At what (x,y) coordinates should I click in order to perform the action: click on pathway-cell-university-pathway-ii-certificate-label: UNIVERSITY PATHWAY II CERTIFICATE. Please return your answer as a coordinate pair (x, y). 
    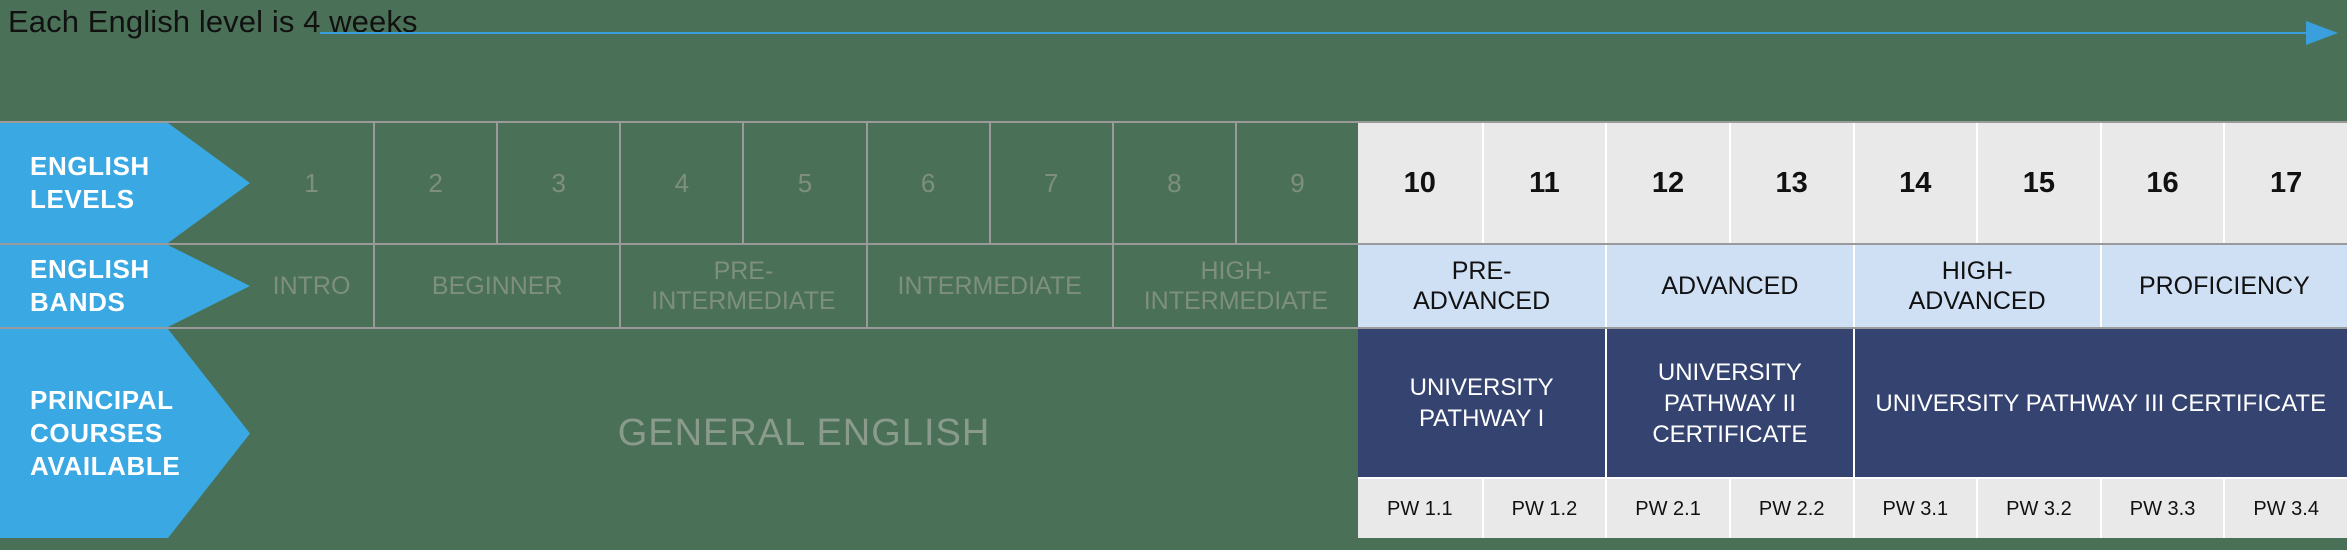
    Looking at the image, I should click on (1730, 403).